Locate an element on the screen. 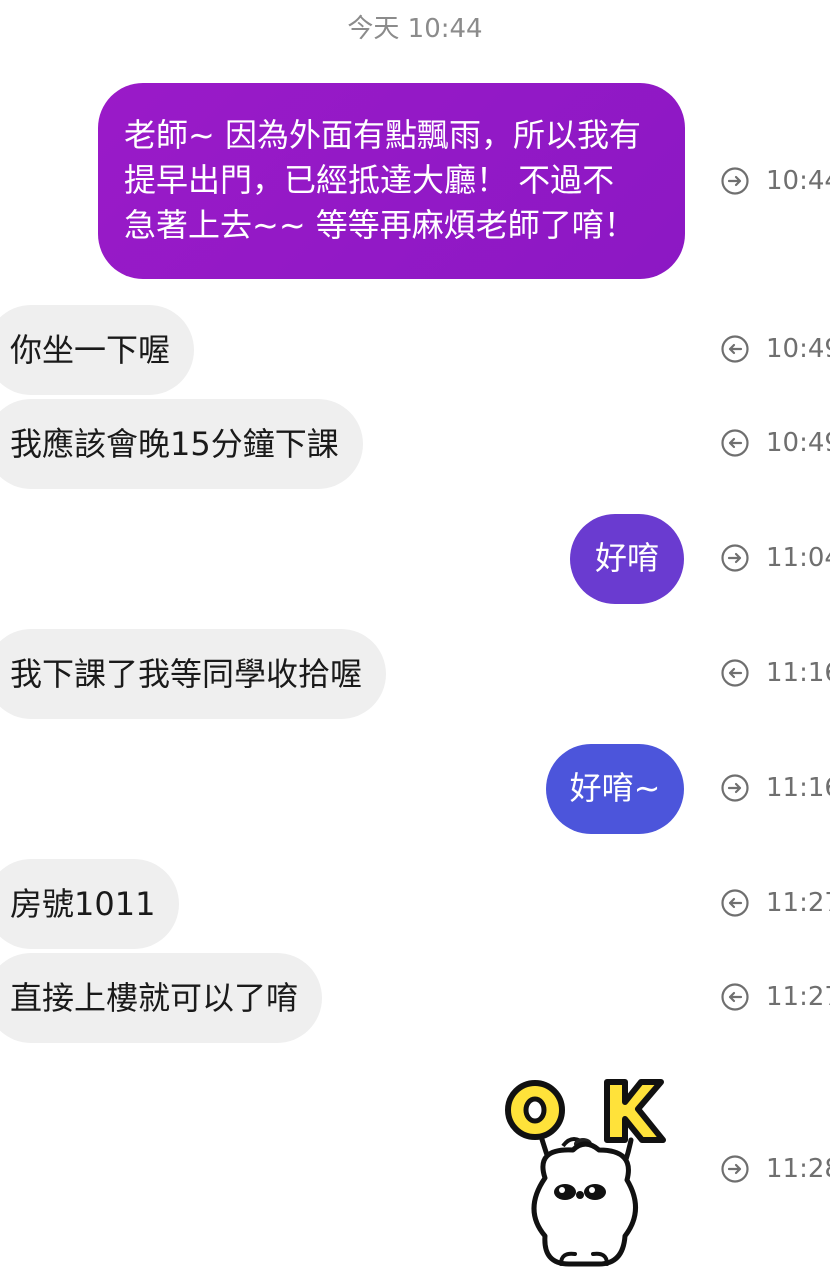 The image size is (830, 1280). message-text: 好唷 is located at coordinates (626, 558).